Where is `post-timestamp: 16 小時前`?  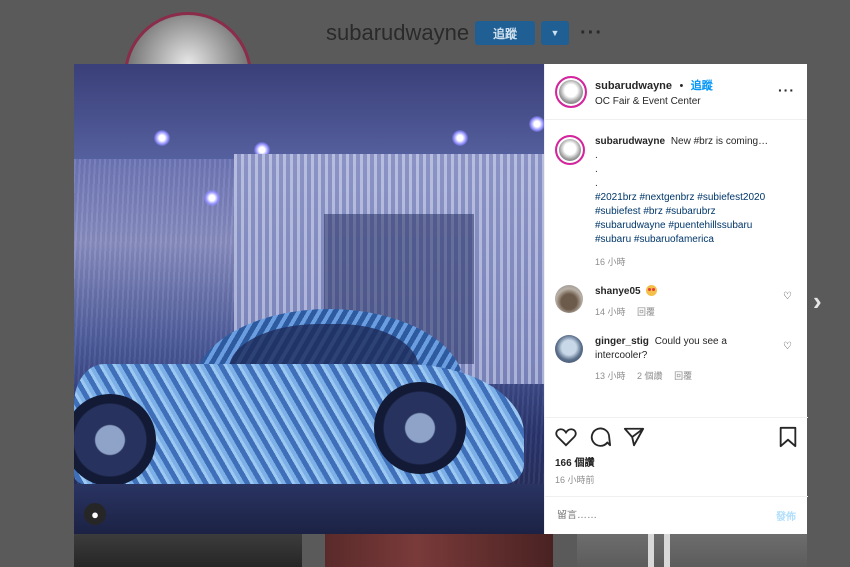 post-timestamp: 16 小時前 is located at coordinates (676, 479).